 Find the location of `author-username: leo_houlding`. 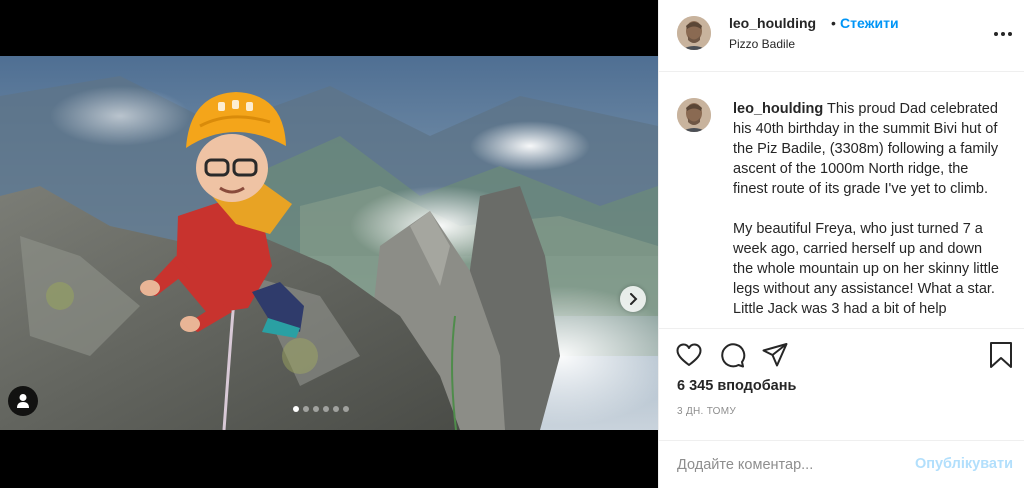

author-username: leo_houlding is located at coordinates (772, 23).